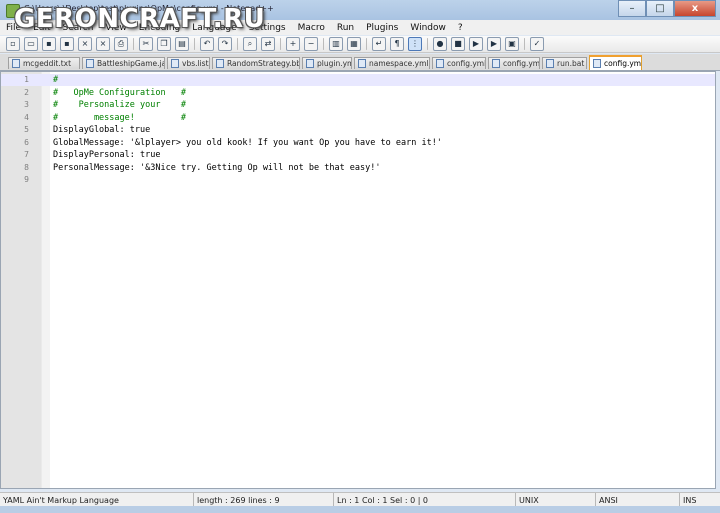 Image resolution: width=720 pixels, height=513 pixels. What do you see at coordinates (26, 154) in the screenshot?
I see `line-number: 7` at bounding box center [26, 154].